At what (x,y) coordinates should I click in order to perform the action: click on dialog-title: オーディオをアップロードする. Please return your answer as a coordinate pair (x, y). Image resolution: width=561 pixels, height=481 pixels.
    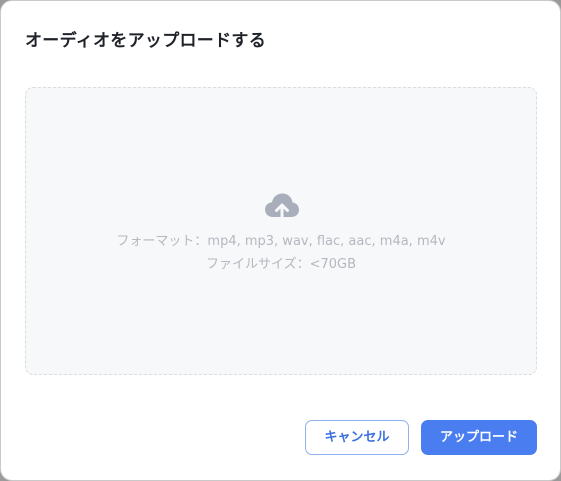
    Looking at the image, I should click on (146, 41).